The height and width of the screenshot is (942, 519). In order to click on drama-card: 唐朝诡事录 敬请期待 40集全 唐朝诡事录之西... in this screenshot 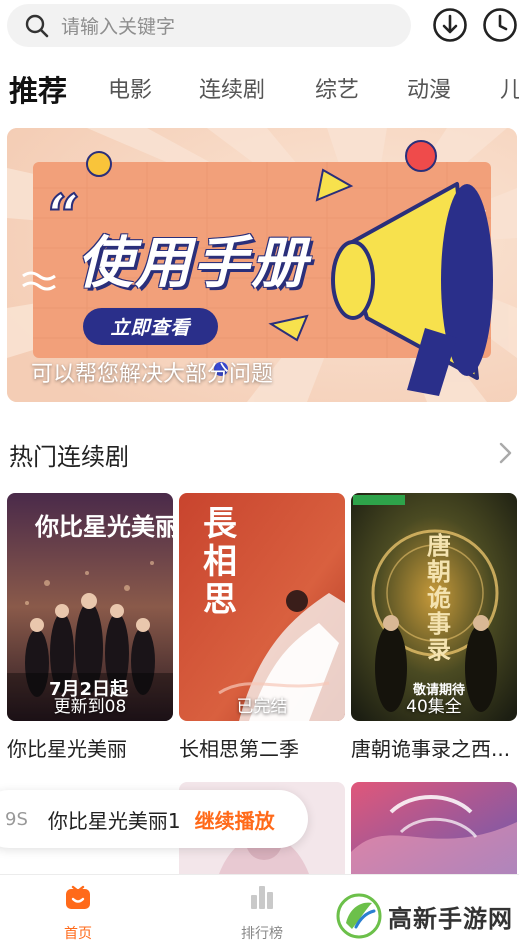, I will do `click(434, 627)`.